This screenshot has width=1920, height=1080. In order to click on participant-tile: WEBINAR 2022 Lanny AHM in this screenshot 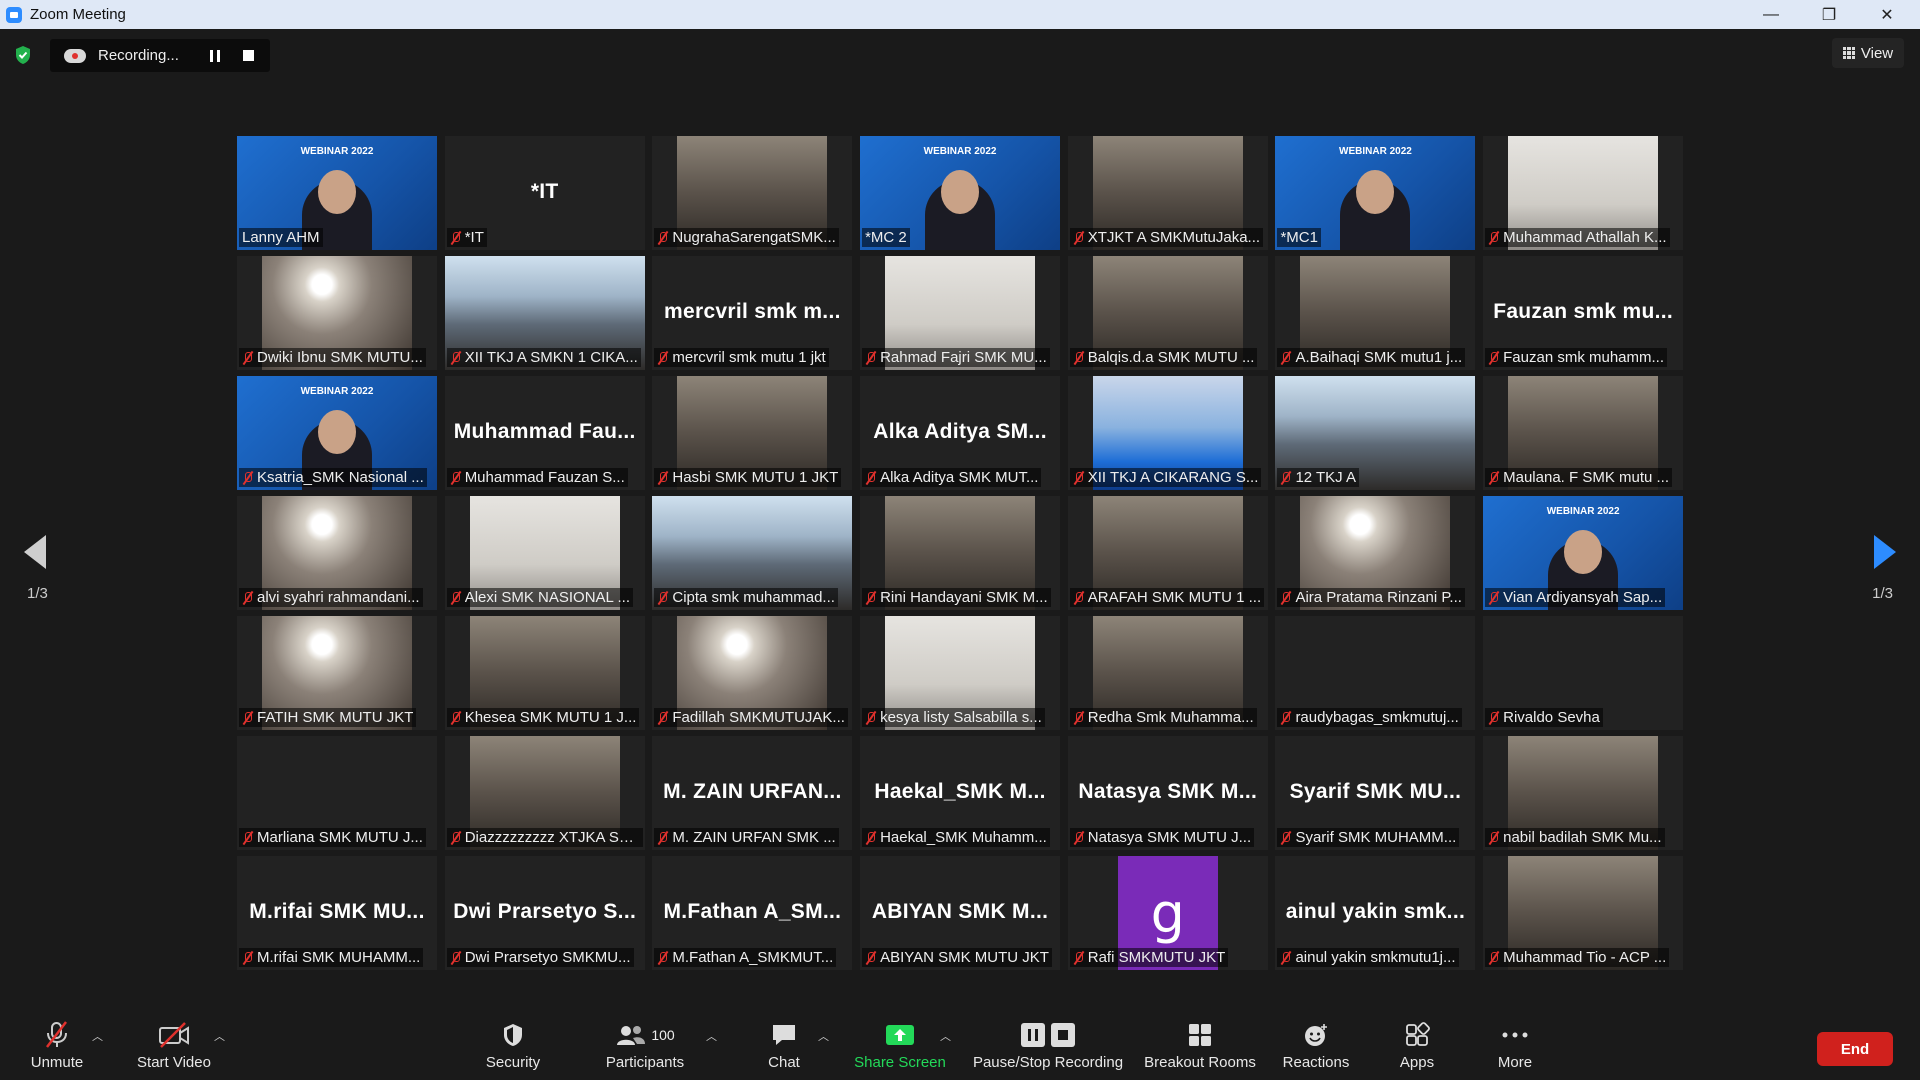, I will do `click(337, 193)`.